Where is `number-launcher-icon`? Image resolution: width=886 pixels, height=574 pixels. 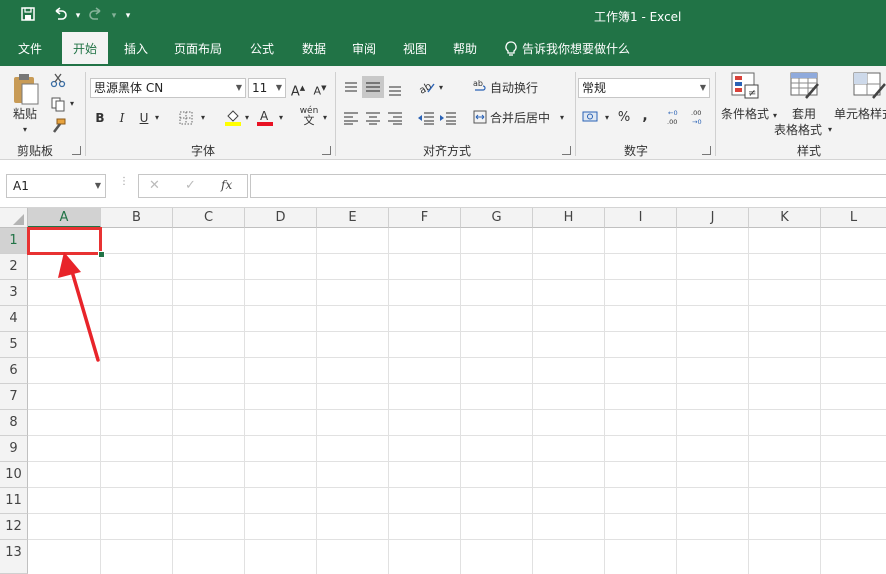
number-launcher-icon is located at coordinates (706, 150).